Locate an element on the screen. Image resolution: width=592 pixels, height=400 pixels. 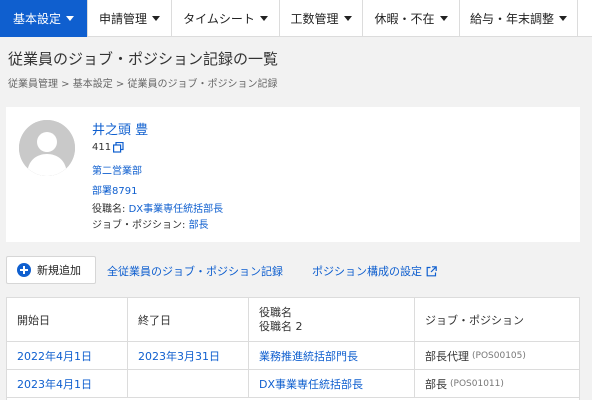
plus-icon is located at coordinates (24, 270).